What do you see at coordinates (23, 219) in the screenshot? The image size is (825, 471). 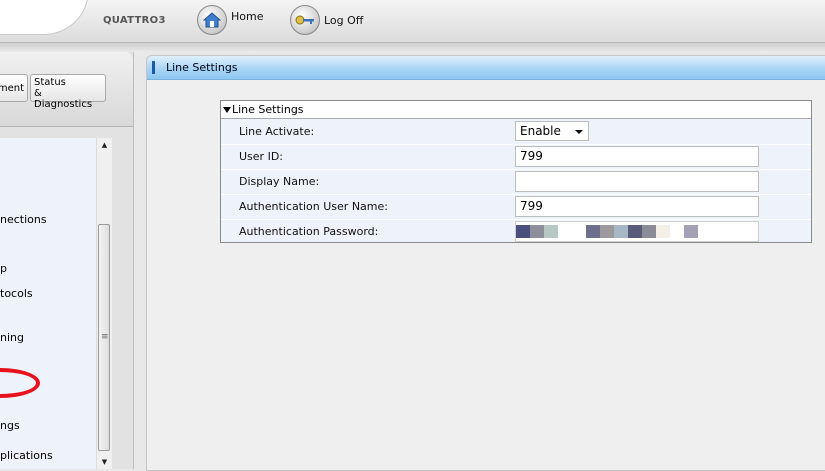 I see `nav-item-connections: nections` at bounding box center [23, 219].